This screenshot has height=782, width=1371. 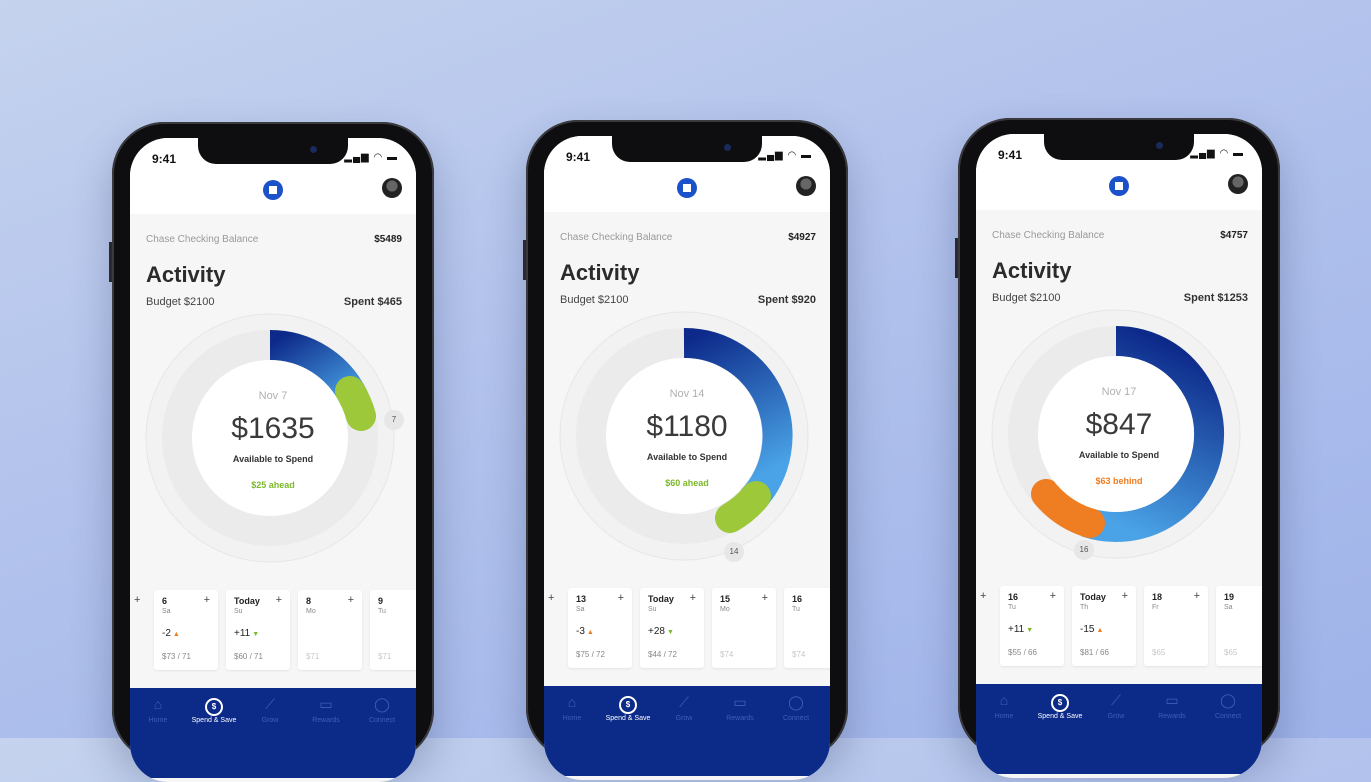 I want to click on day-number: 16, so click(x=797, y=599).